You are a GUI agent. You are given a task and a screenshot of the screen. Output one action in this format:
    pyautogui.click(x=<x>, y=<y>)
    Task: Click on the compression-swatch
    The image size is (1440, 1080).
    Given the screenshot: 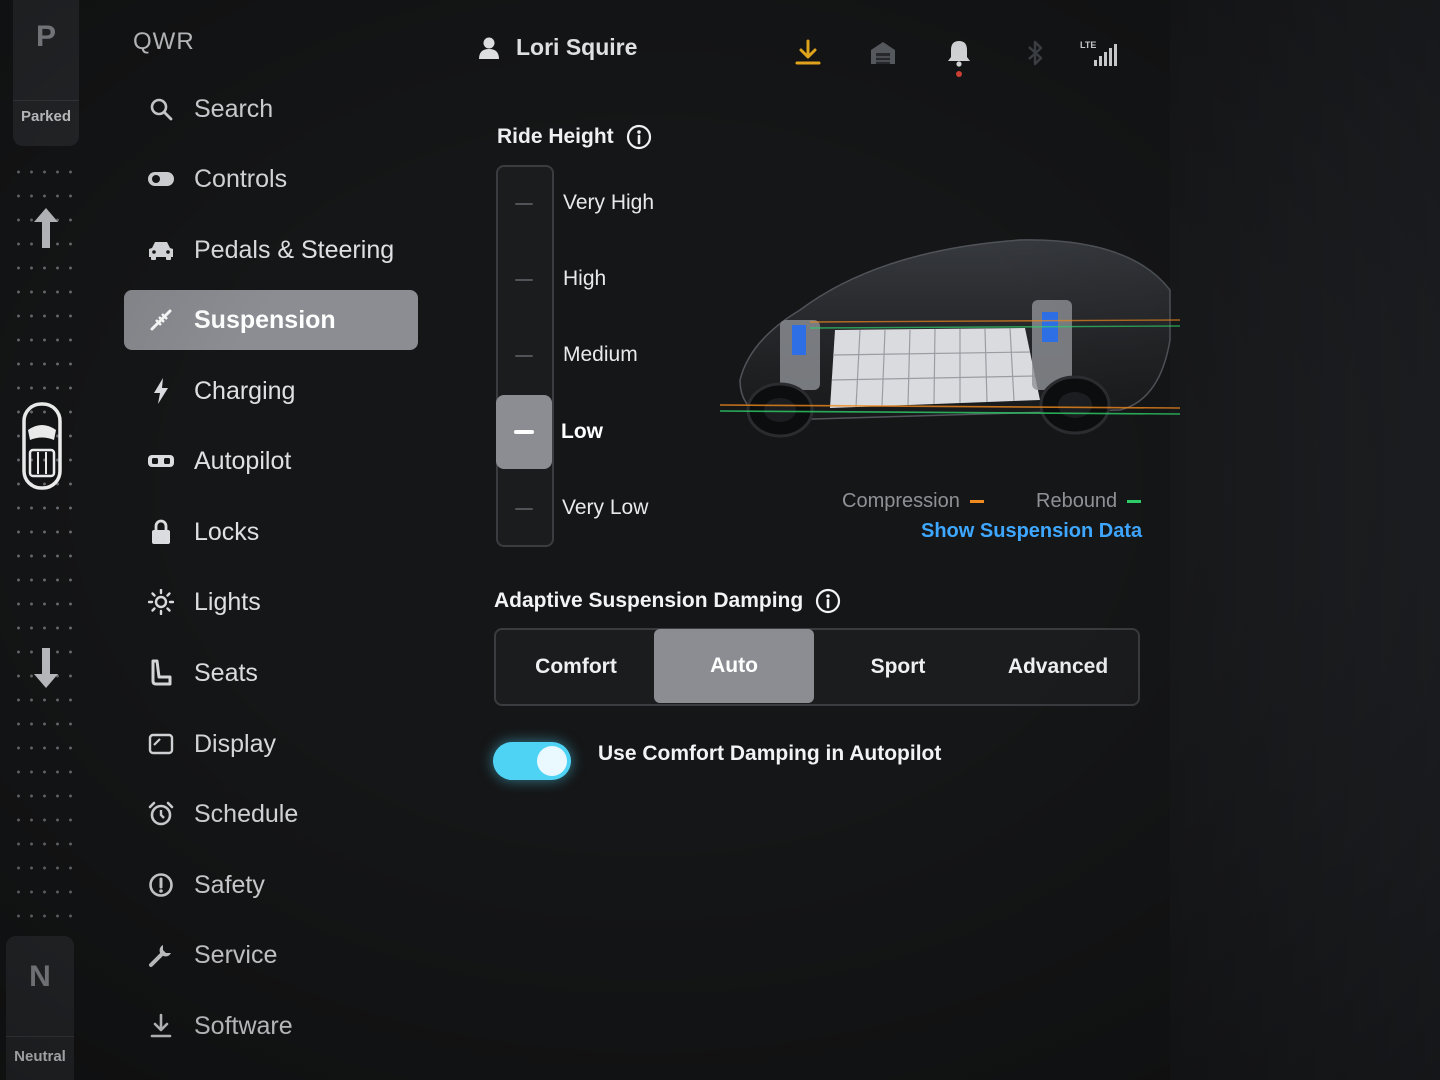 What is the action you would take?
    pyautogui.click(x=976, y=501)
    